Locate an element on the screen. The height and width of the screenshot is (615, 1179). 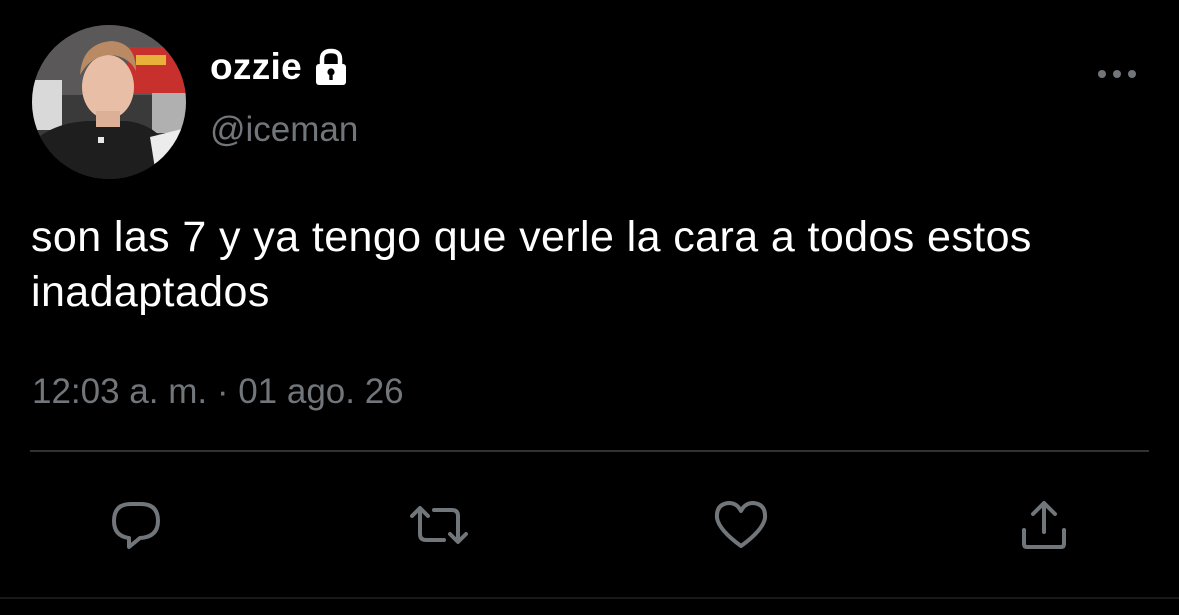
retweet-button is located at coordinates (439, 525).